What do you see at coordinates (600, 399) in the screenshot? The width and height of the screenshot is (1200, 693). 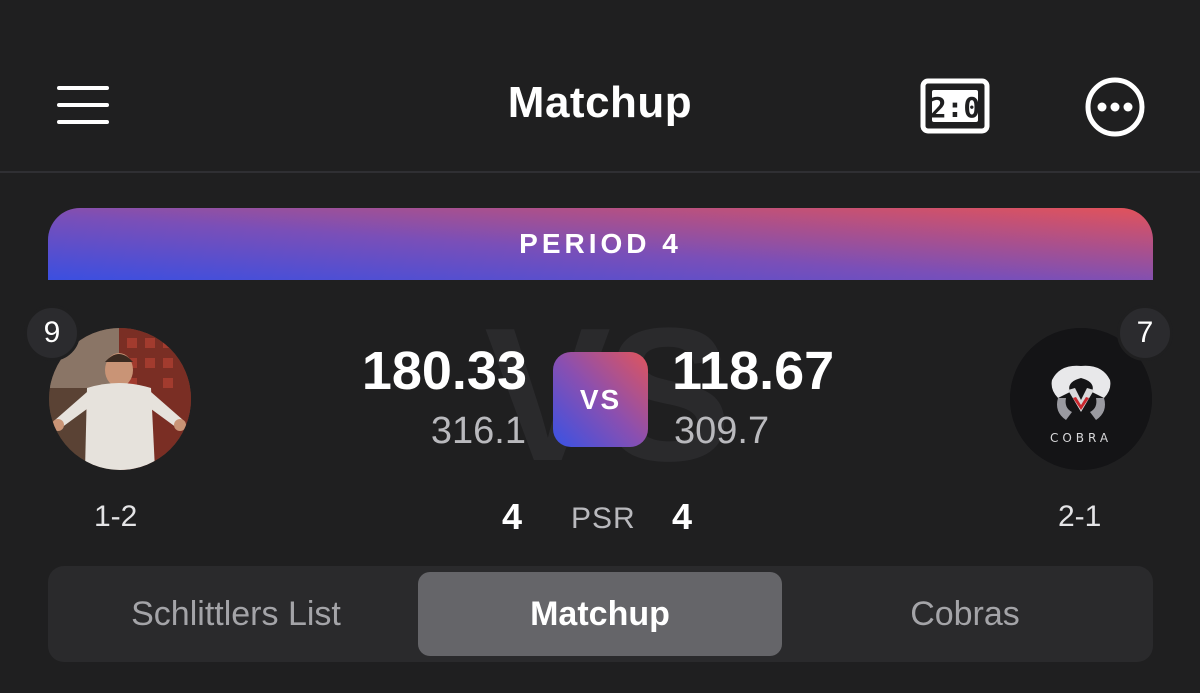 I see `vs-badge: VS` at bounding box center [600, 399].